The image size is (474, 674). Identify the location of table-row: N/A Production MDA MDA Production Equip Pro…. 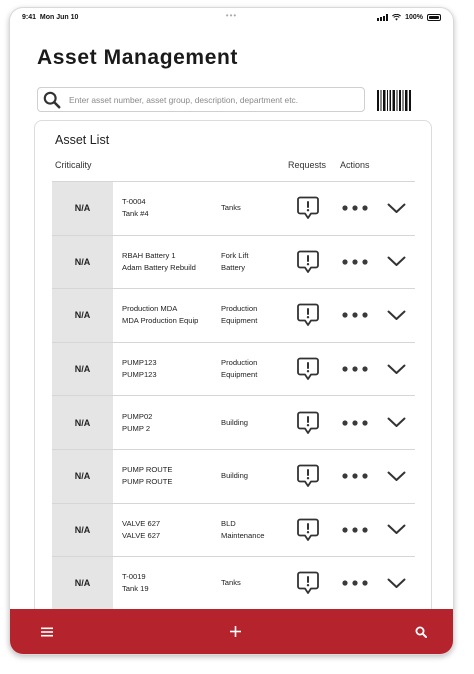
(233, 315).